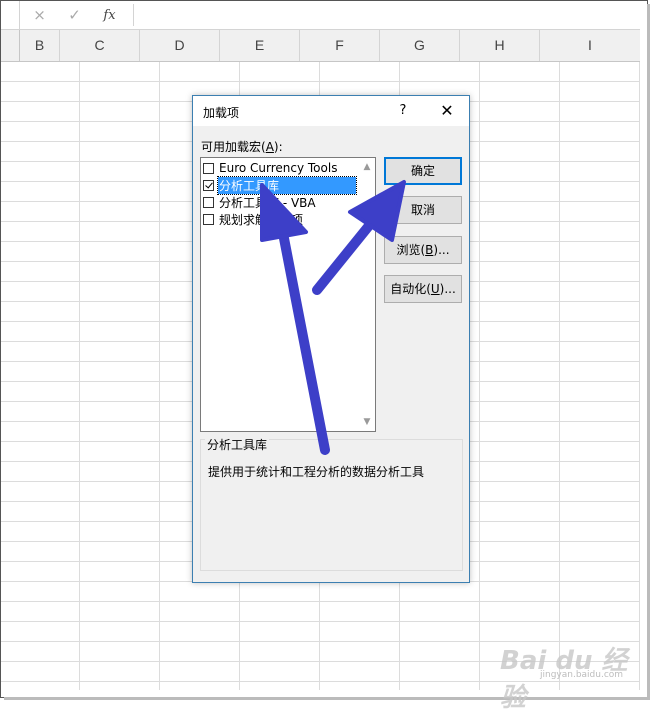  I want to click on addin-checkbox-checked, so click(208, 185).